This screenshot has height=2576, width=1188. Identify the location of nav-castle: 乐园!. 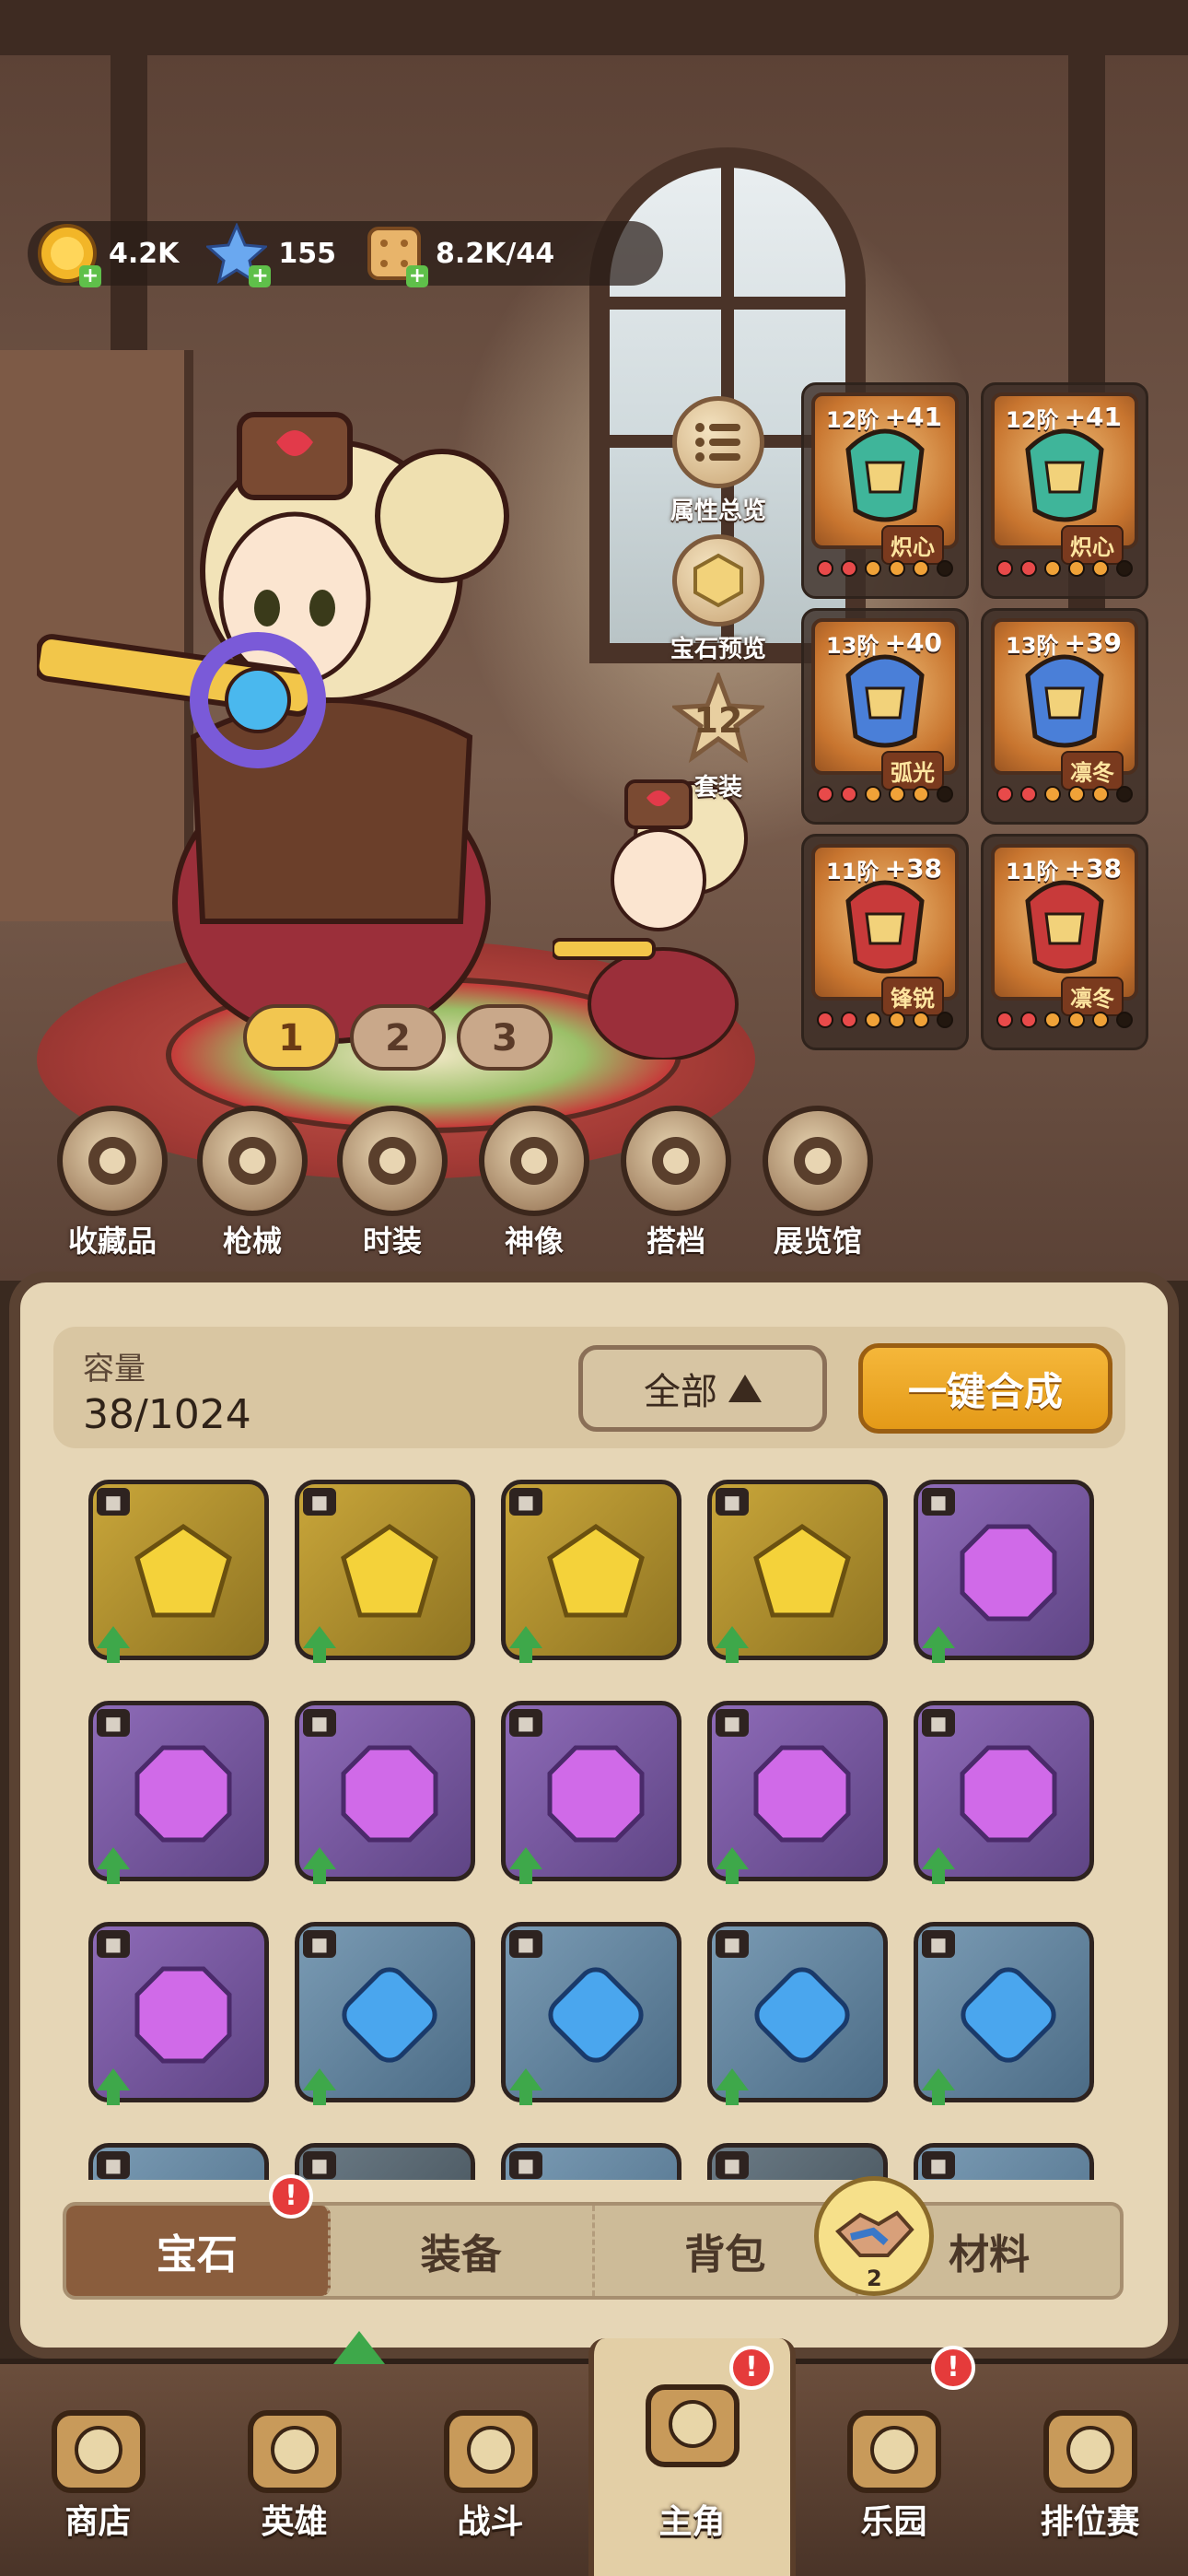
(894, 2461).